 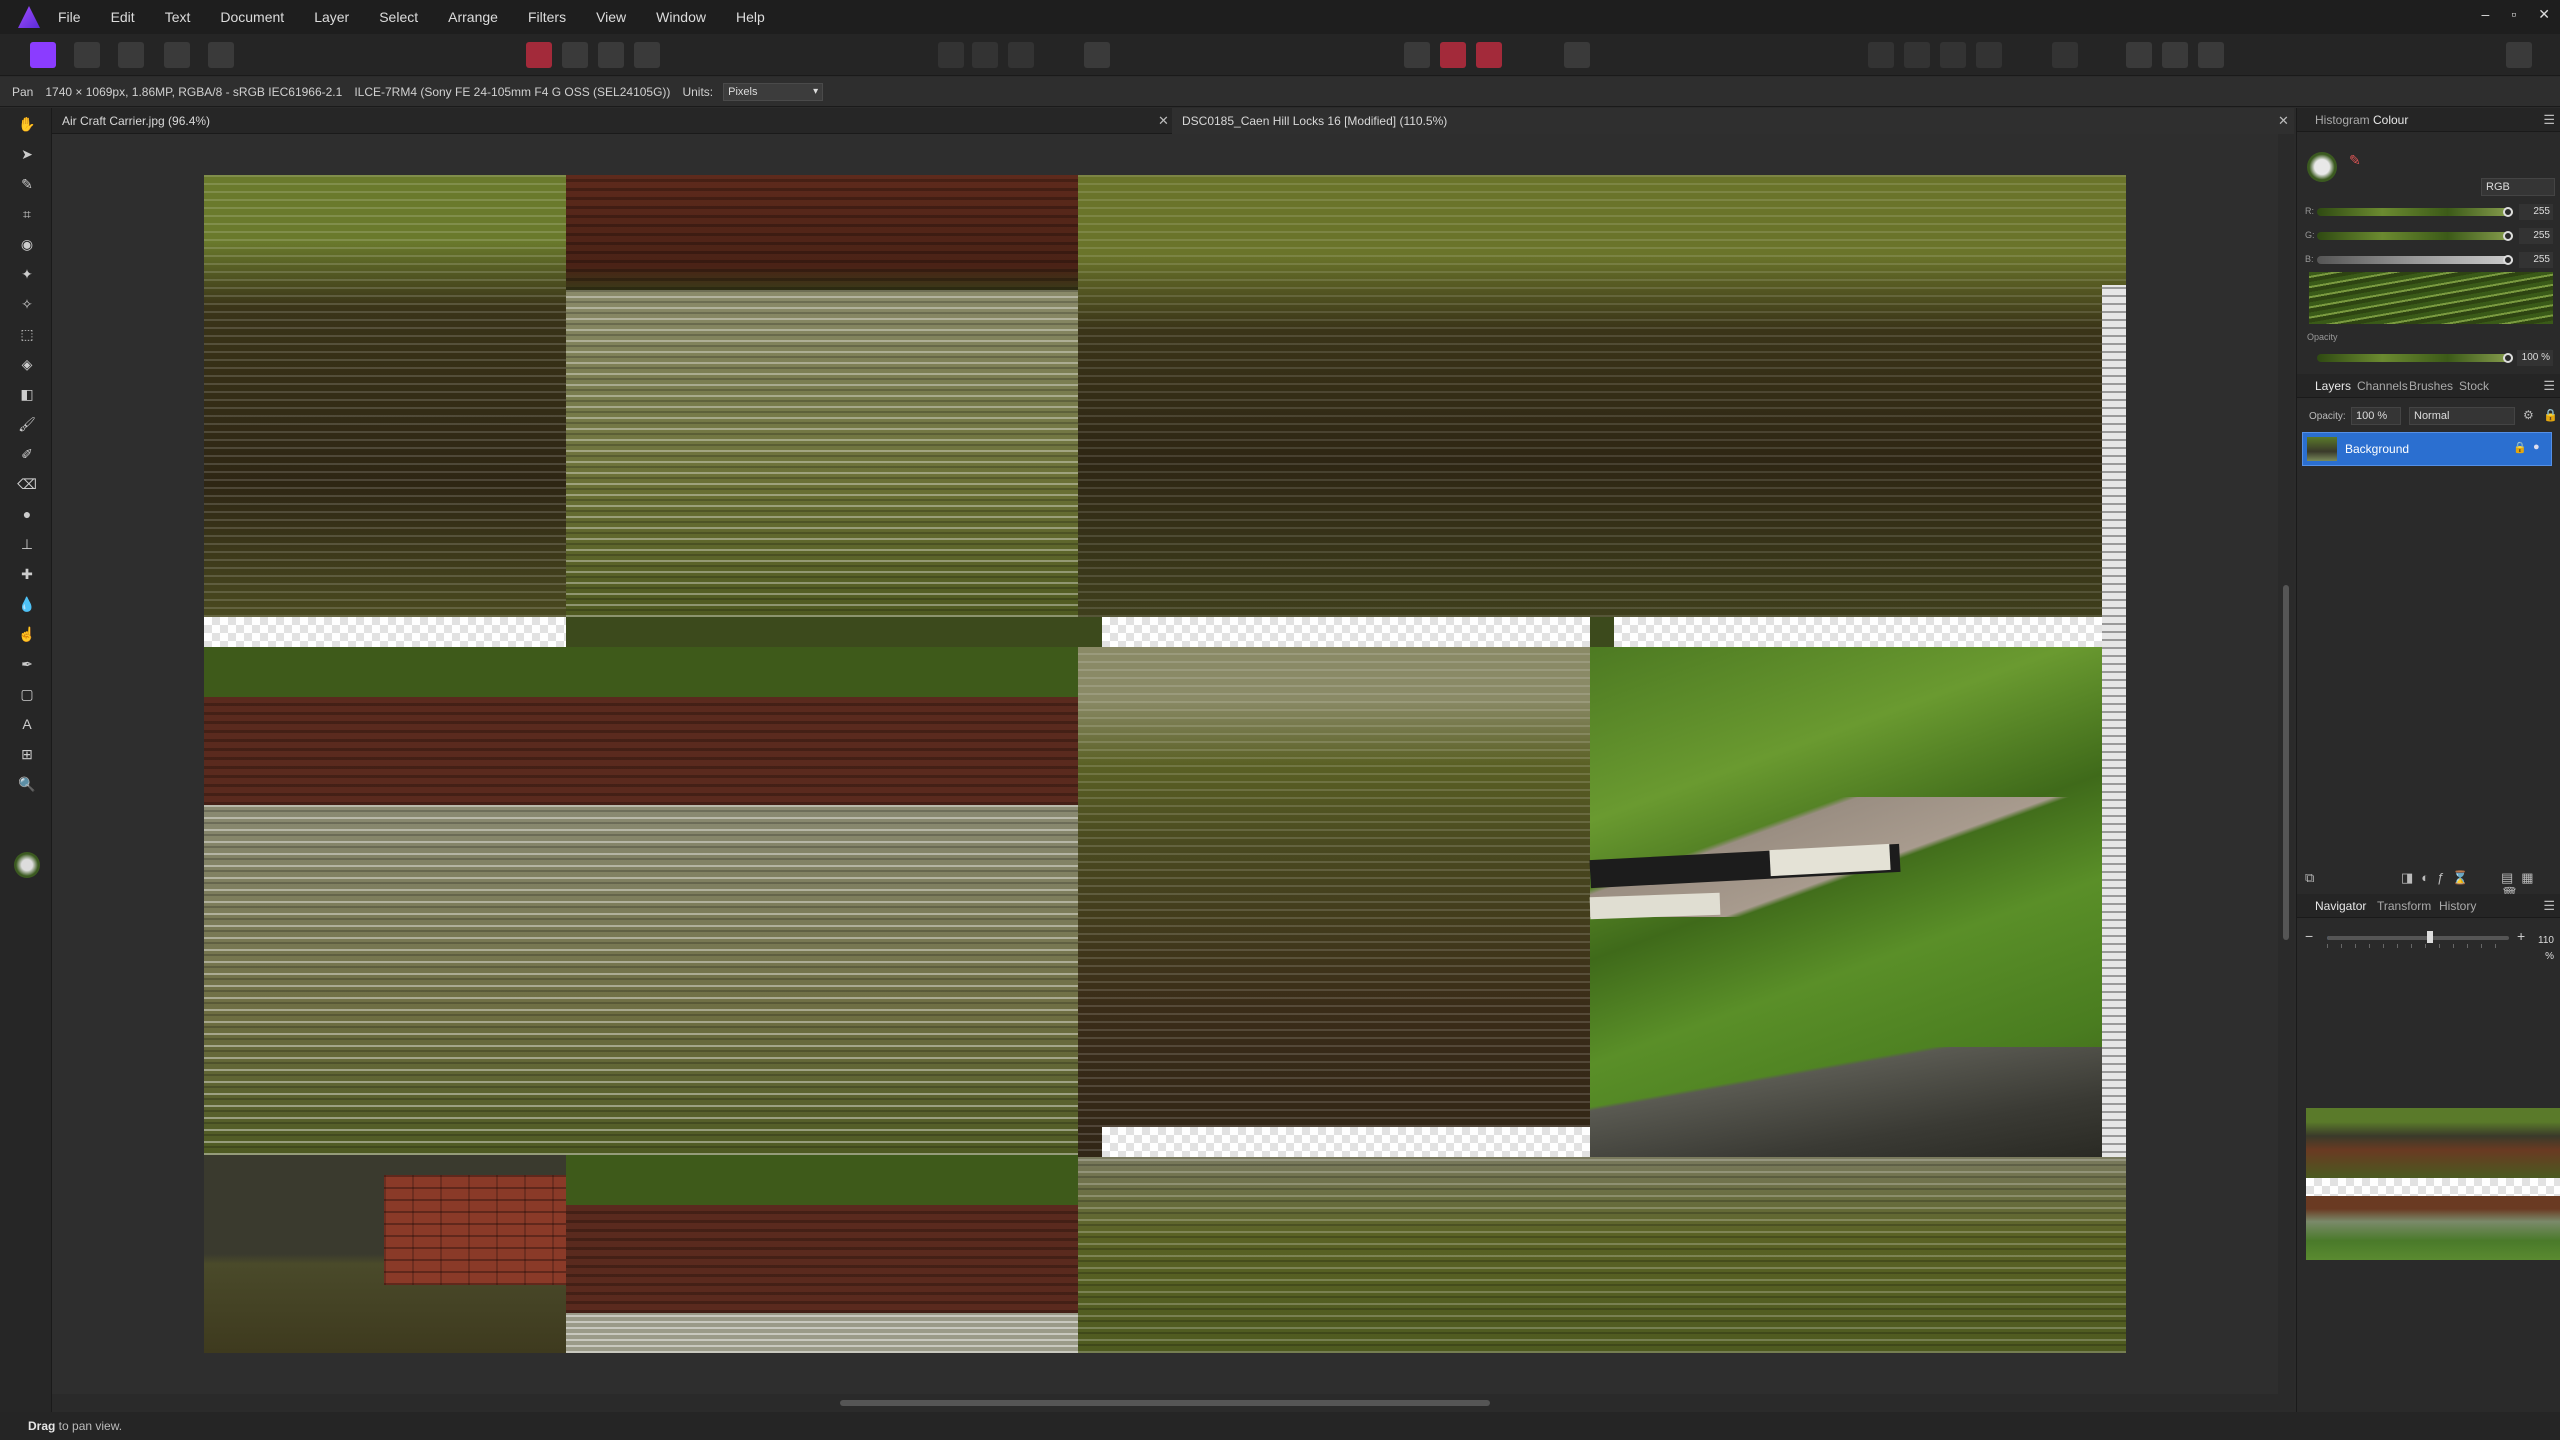 What do you see at coordinates (1165, 1403) in the screenshot?
I see `horizontal-scroll-thumb` at bounding box center [1165, 1403].